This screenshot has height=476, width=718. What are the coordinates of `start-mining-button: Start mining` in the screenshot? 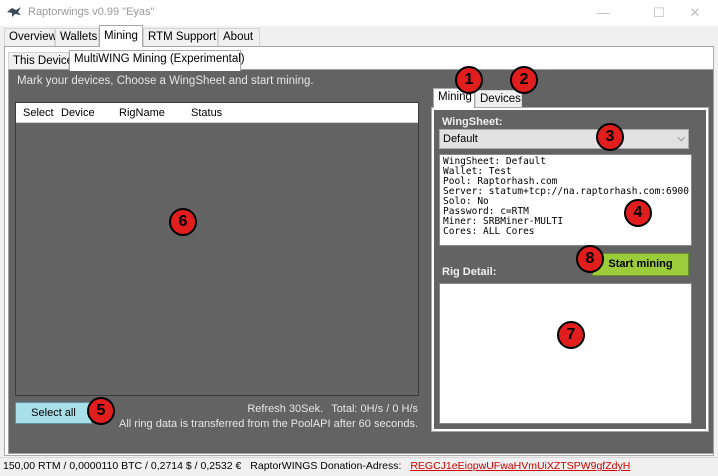 It's located at (640, 264).